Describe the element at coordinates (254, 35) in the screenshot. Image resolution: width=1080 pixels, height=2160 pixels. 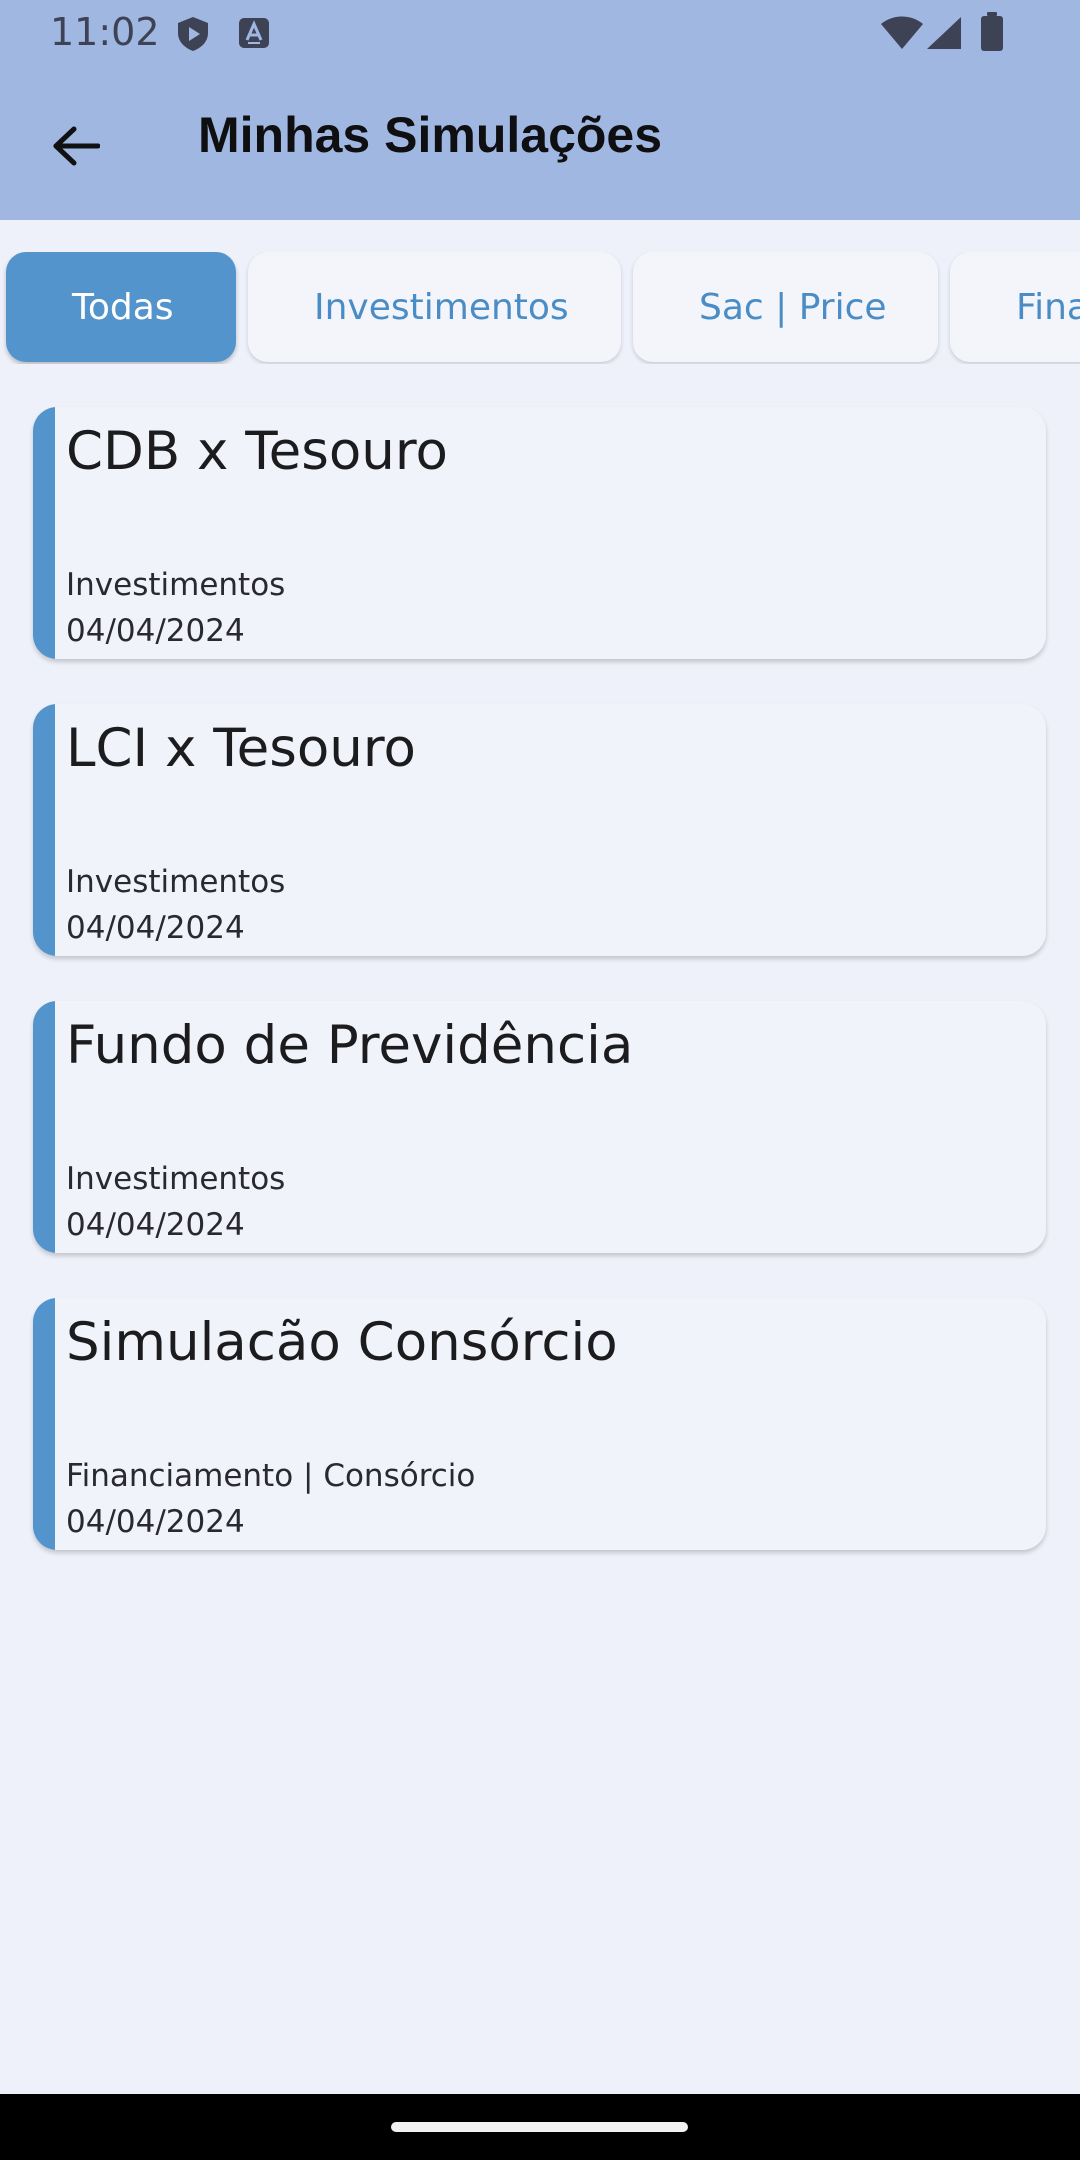
I see `text-a-icon` at that location.